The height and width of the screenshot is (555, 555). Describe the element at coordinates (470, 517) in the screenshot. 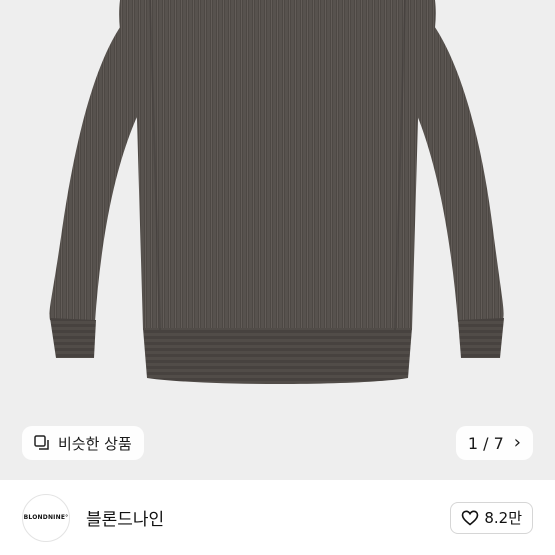

I see `heart-icon` at that location.